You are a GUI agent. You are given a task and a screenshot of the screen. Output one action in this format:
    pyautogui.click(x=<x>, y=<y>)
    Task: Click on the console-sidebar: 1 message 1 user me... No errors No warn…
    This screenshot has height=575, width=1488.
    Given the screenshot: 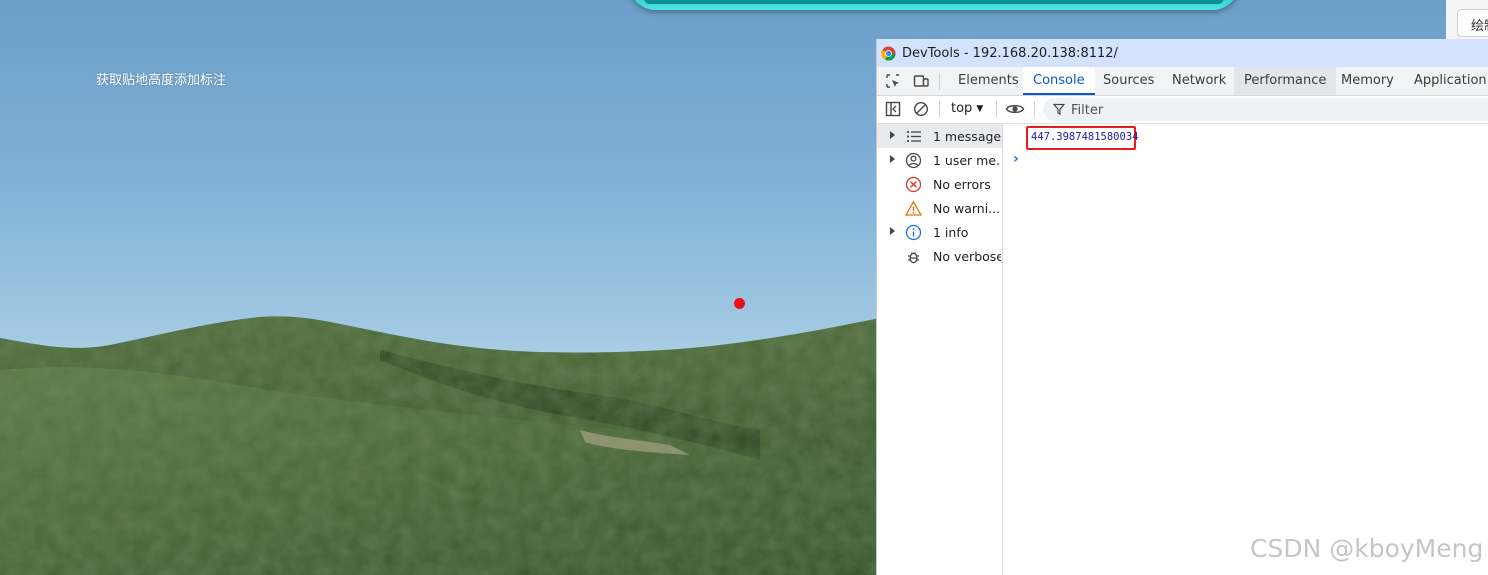 What is the action you would take?
    pyautogui.click(x=940, y=349)
    